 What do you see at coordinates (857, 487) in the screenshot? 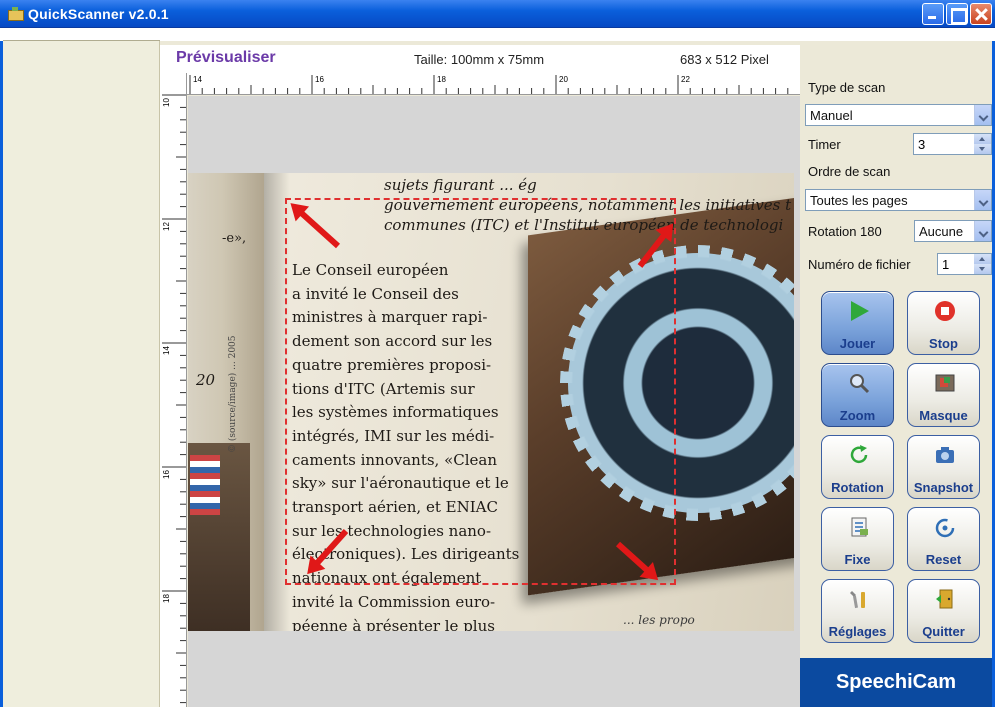
I see `rotation-button-label: Rotation` at bounding box center [857, 487].